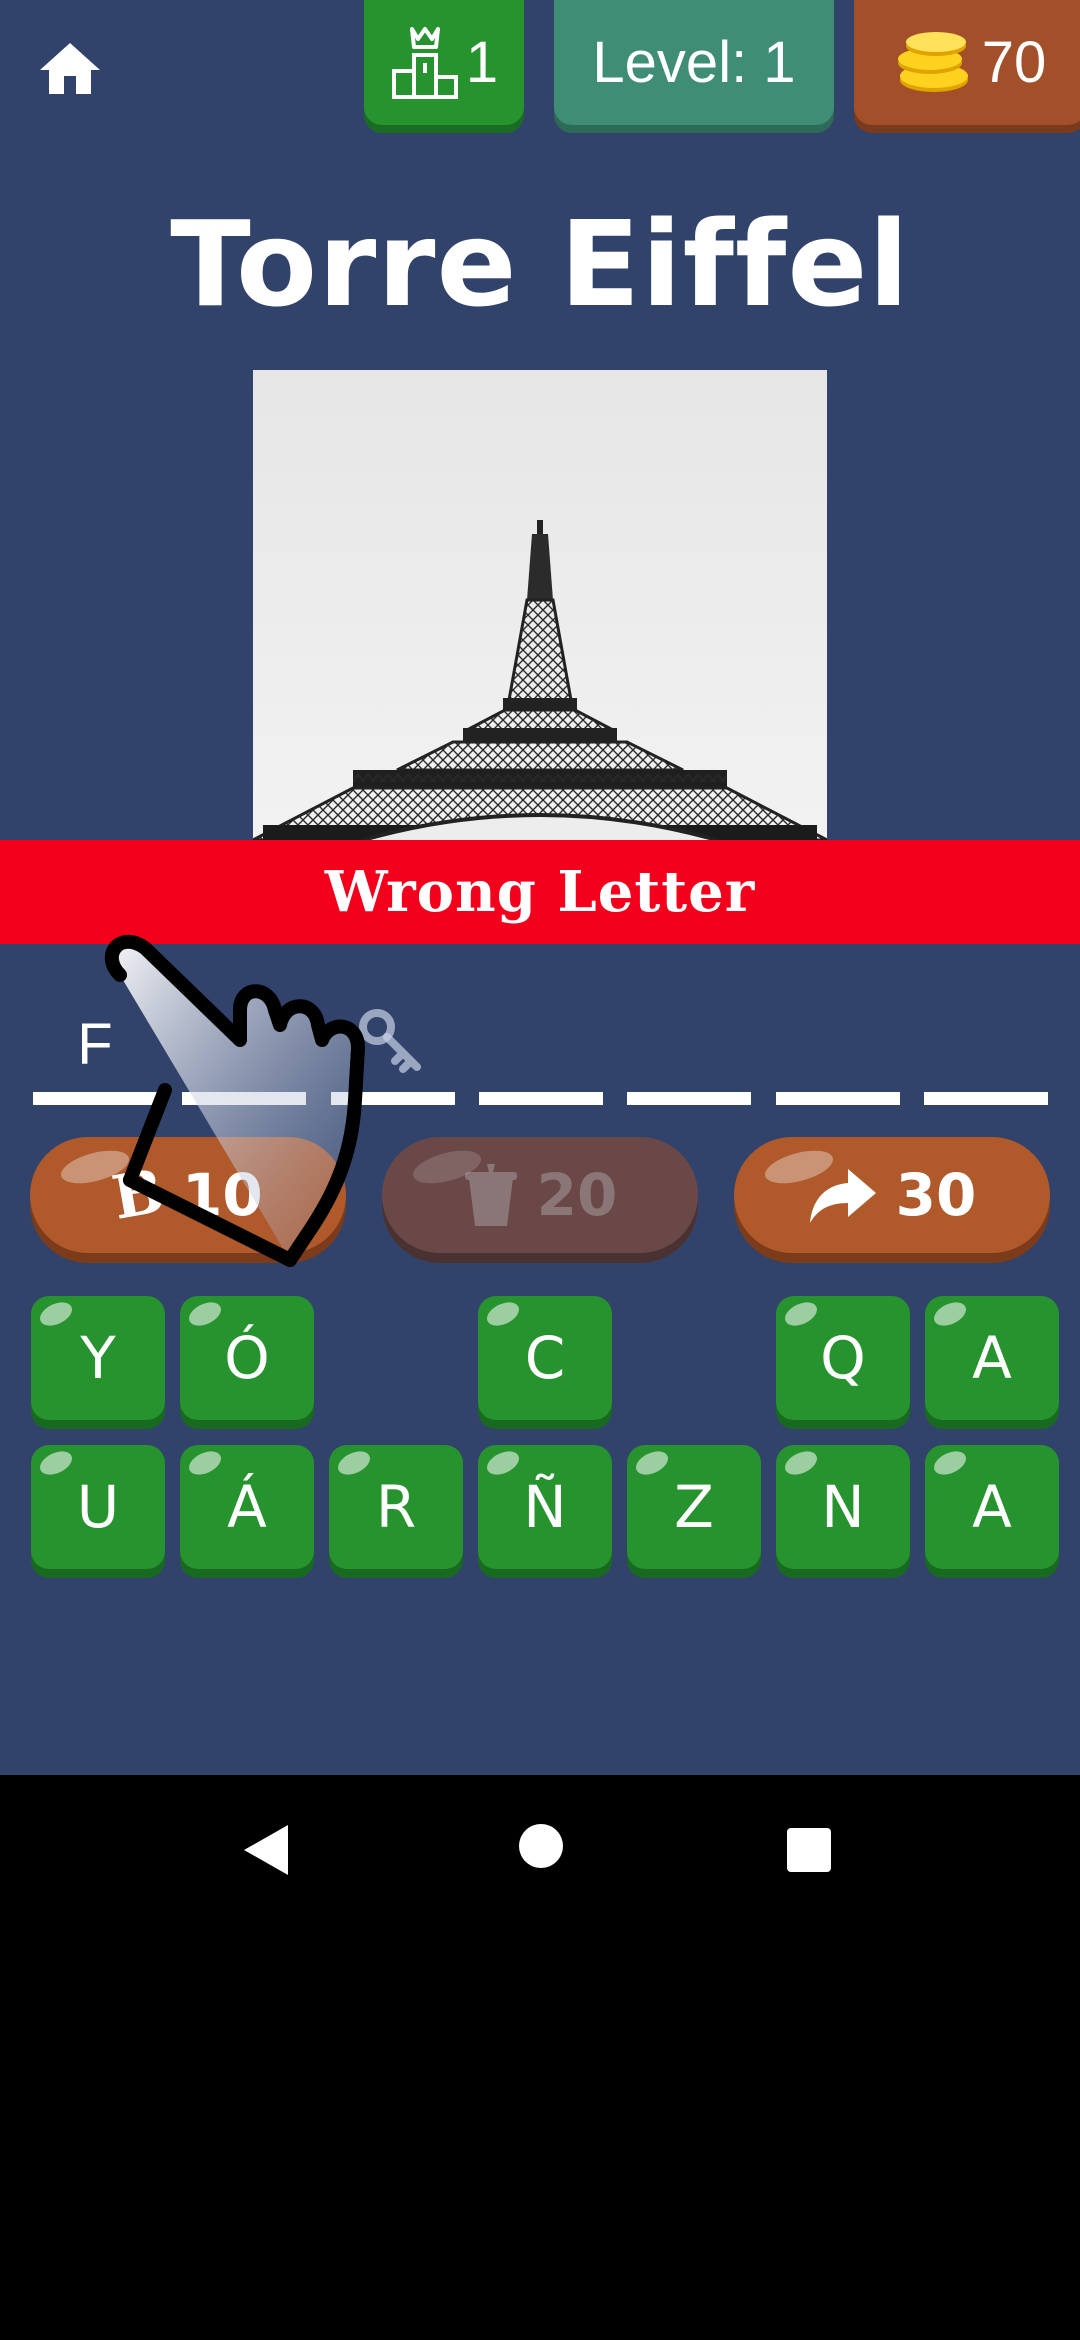 The height and width of the screenshot is (2340, 1080). Describe the element at coordinates (424, 62) in the screenshot. I see `podium-crown-icon` at that location.